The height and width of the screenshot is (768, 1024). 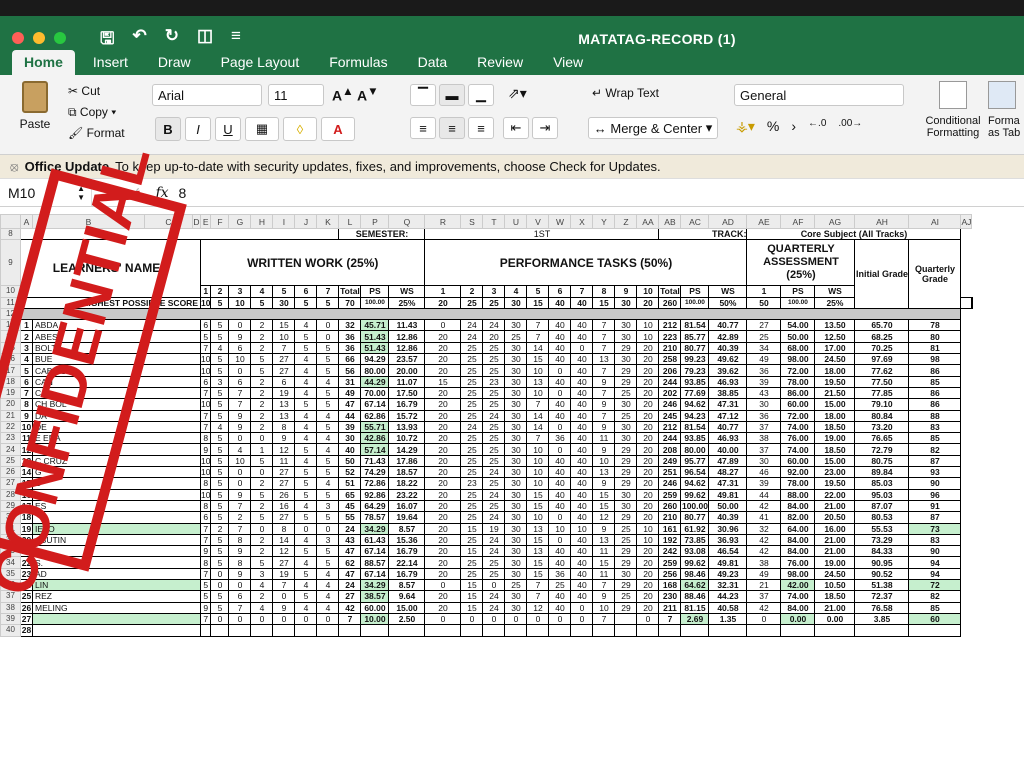 I want to click on cell: AD, so click(x=116, y=574).